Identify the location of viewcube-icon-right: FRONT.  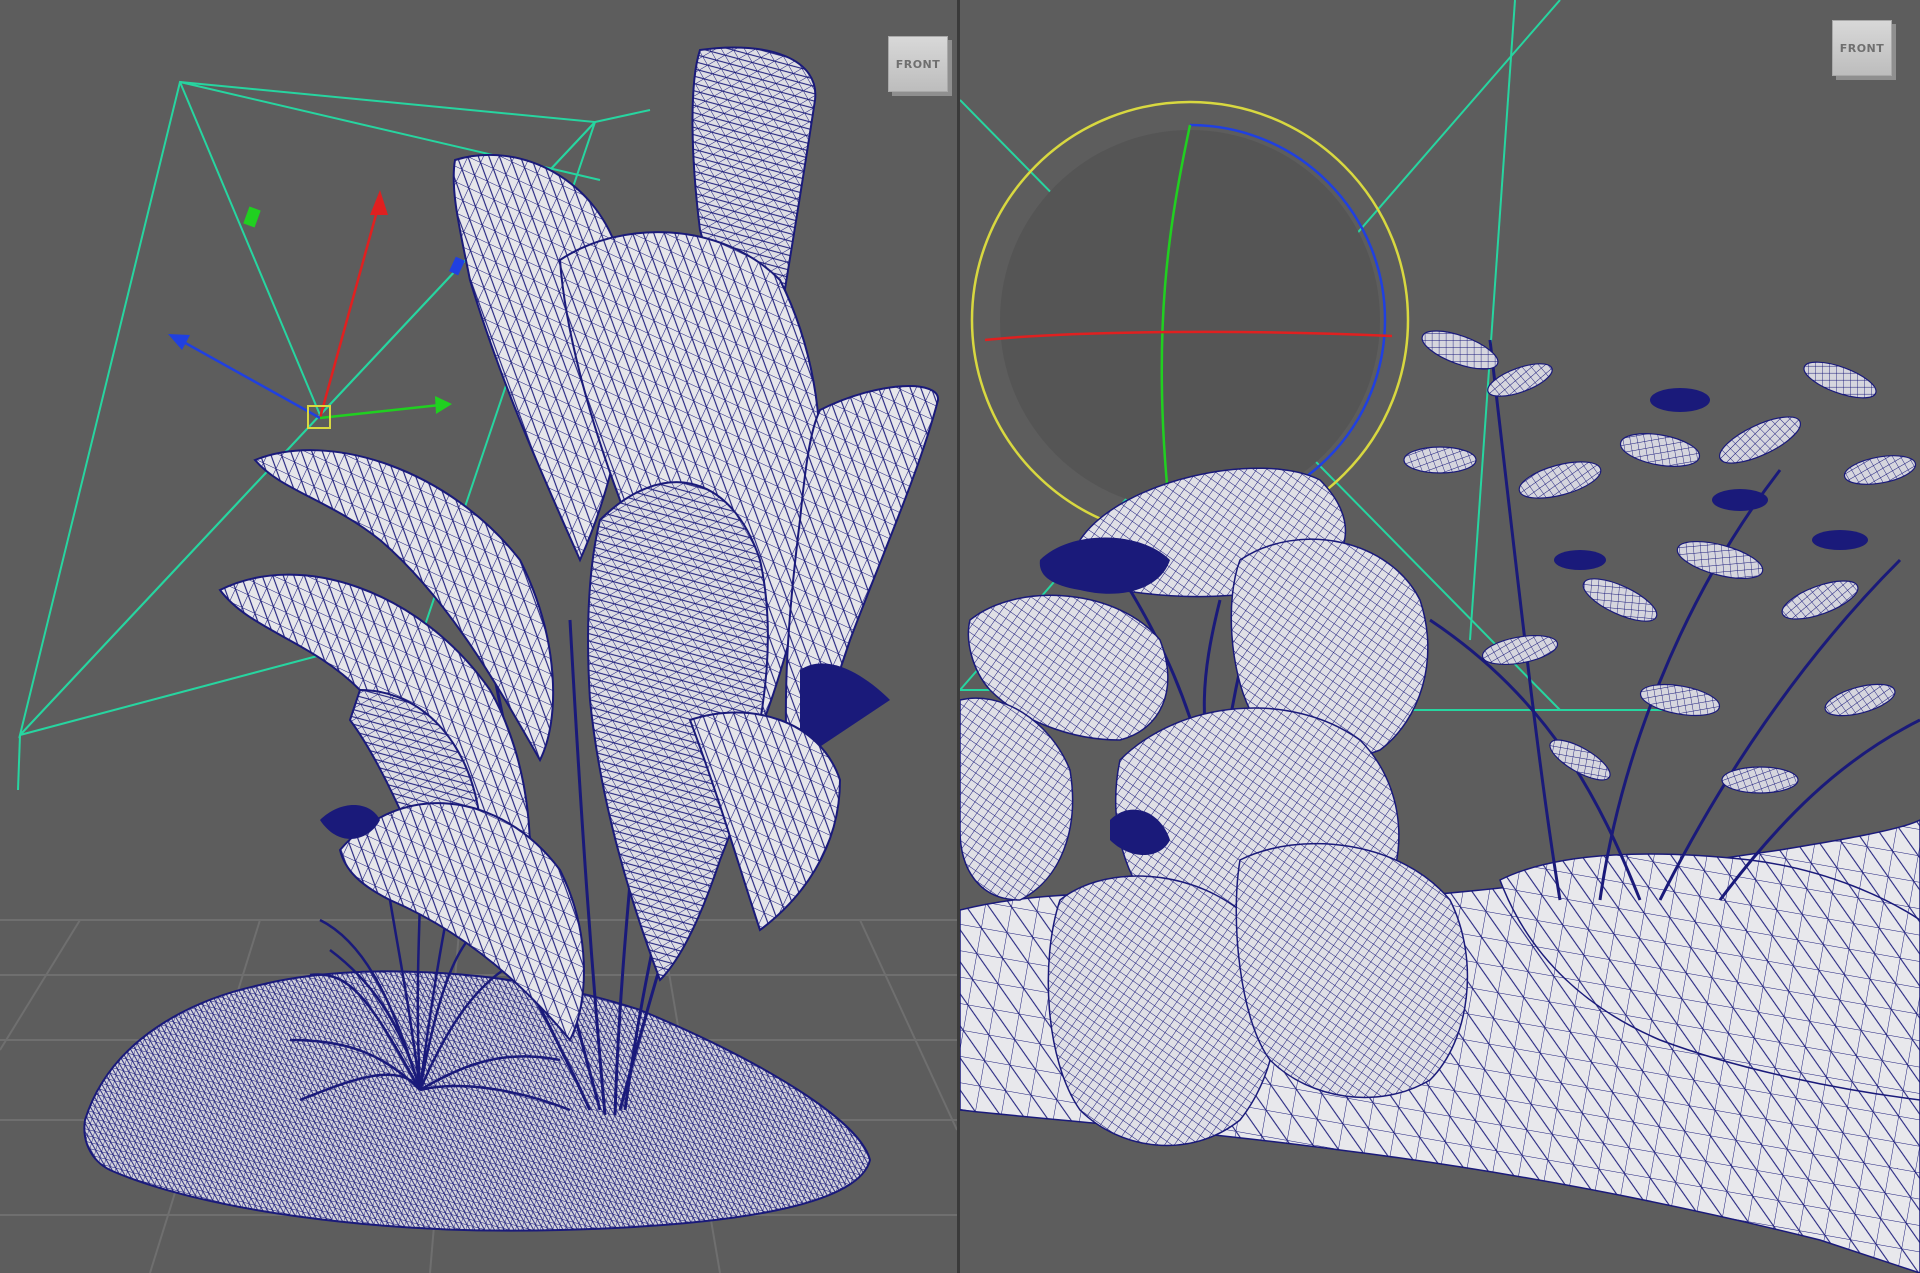
(1862, 48).